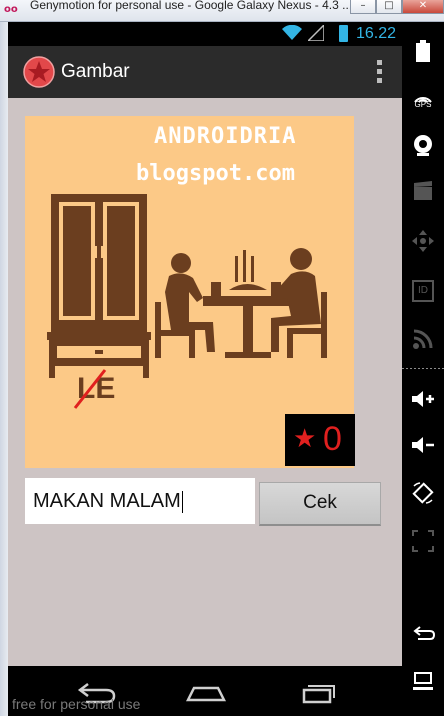 The width and height of the screenshot is (444, 716). I want to click on overflow-menu-icon, so click(379, 73).